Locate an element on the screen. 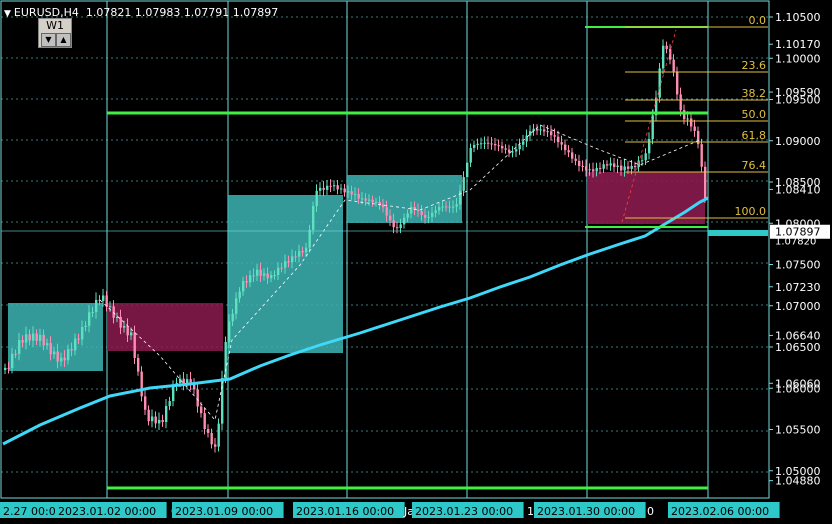 Image resolution: width=832 pixels, height=524 pixels. fib-level-label: 50.0 is located at coordinates (754, 114).